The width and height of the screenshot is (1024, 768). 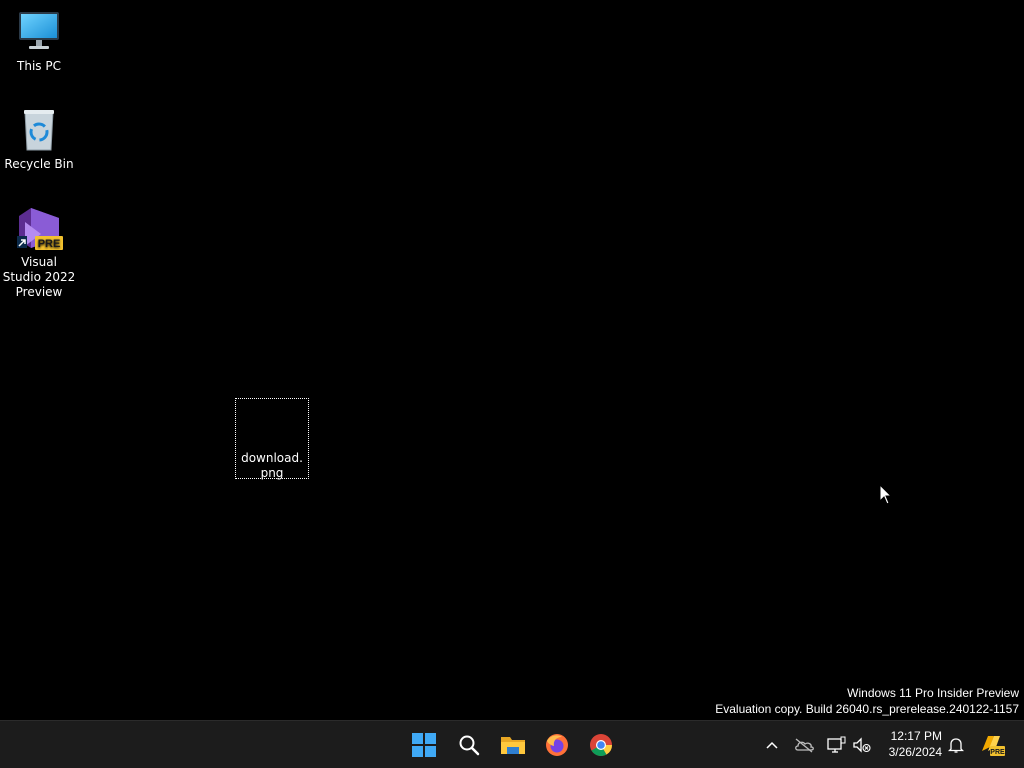 I want to click on notifications-button, so click(x=956, y=745).